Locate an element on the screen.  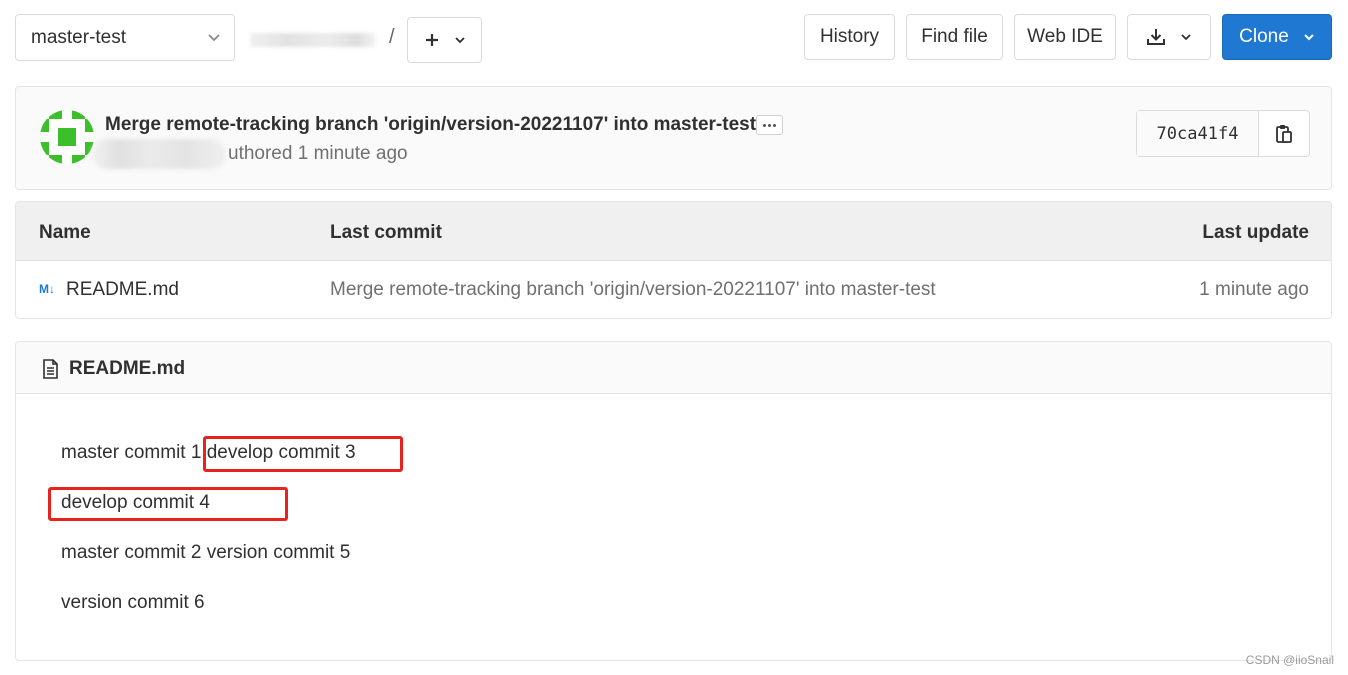
web-ide-button: Web IDE is located at coordinates (1065, 37).